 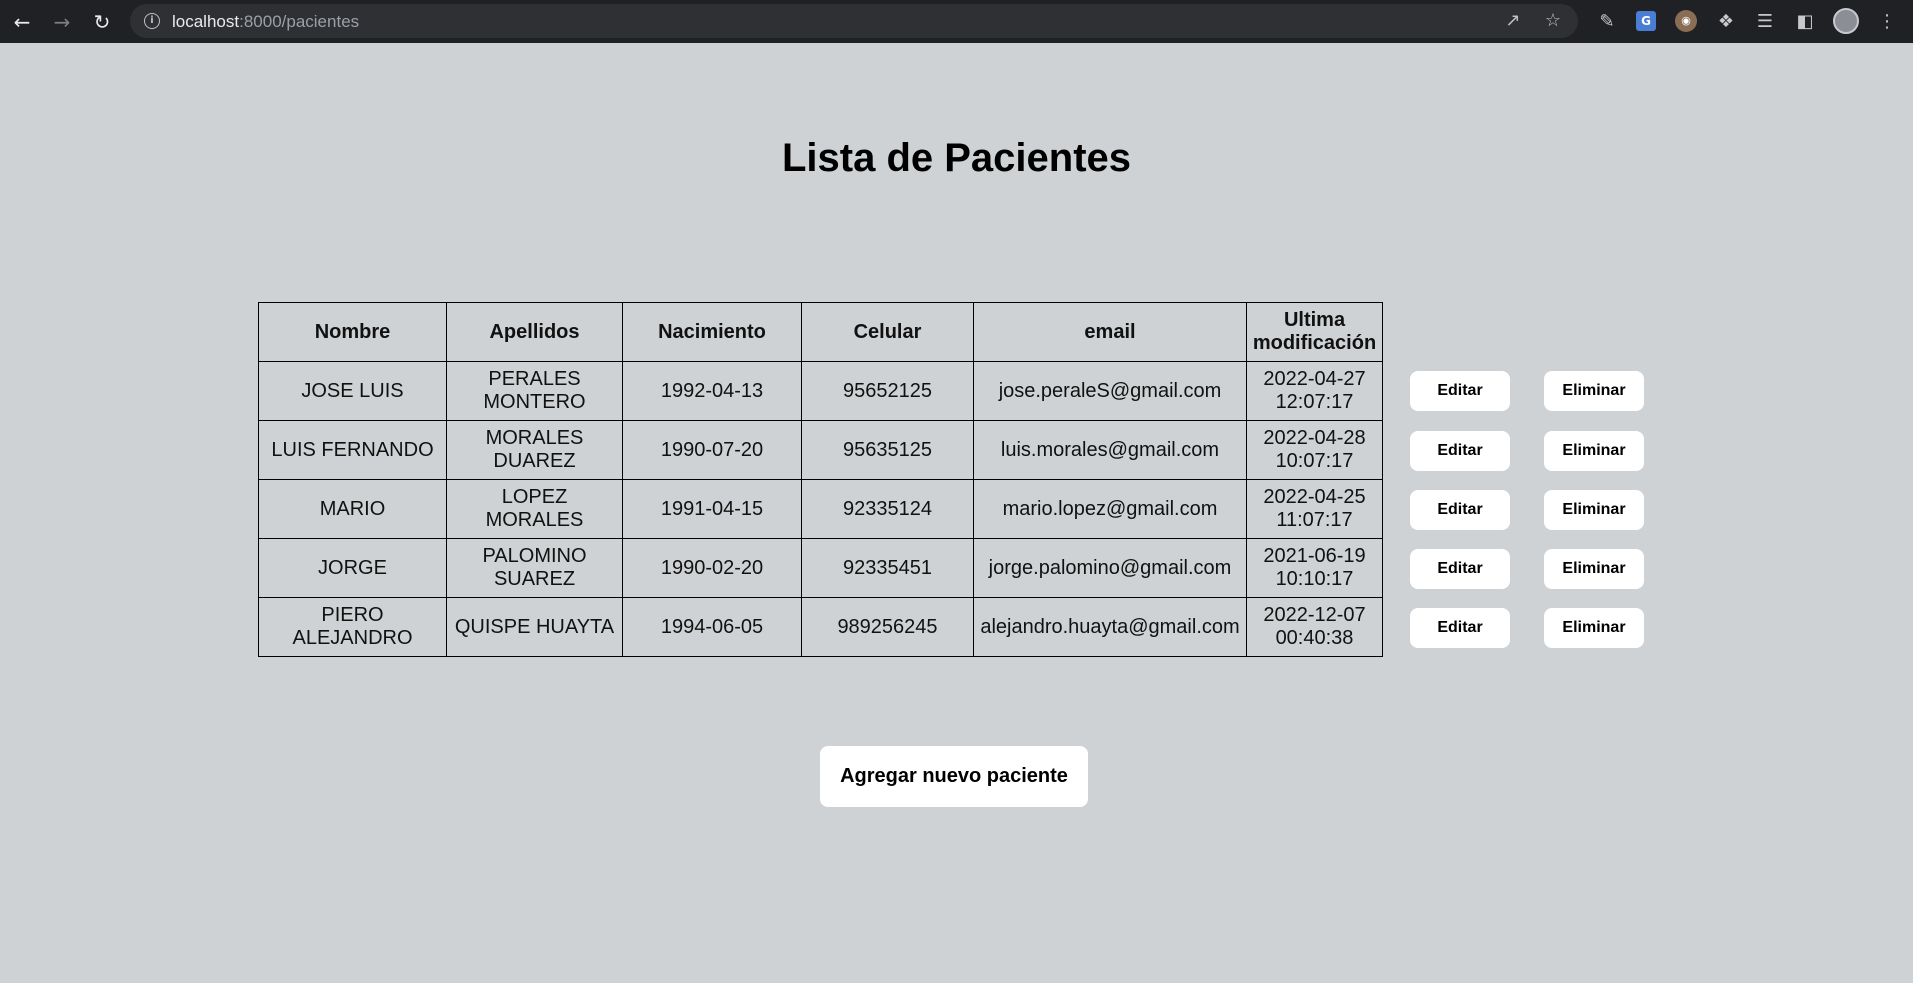 What do you see at coordinates (712, 568) in the screenshot?
I see `cell-nacimiento: 1990-02-20` at bounding box center [712, 568].